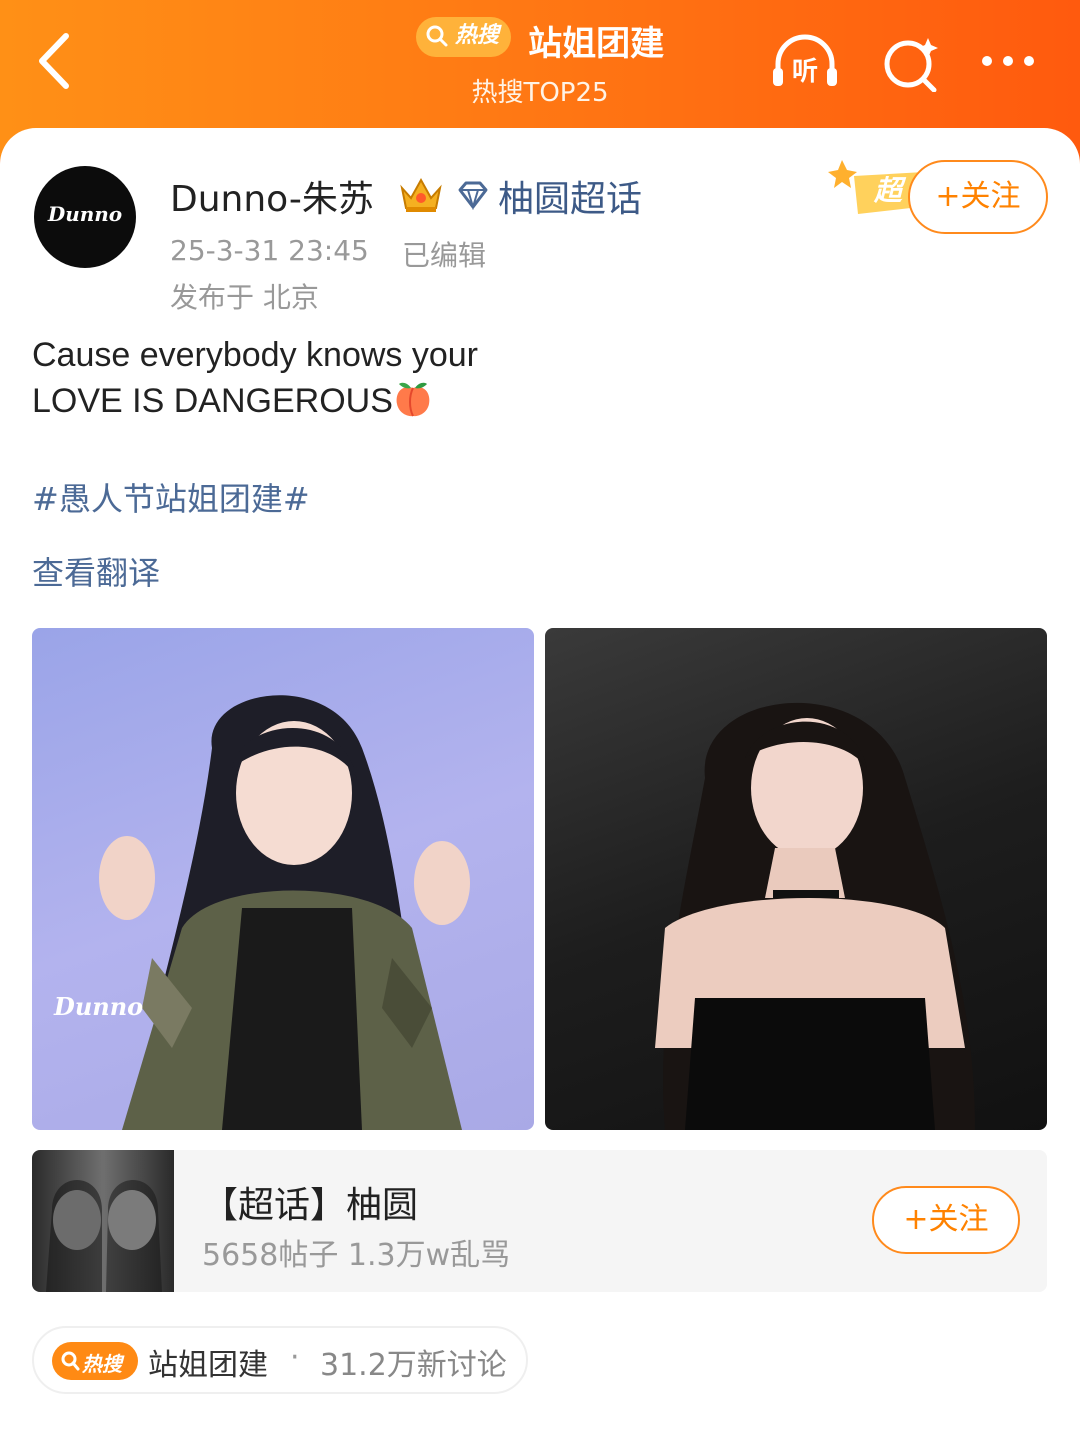 The image size is (1080, 1440). What do you see at coordinates (913, 63) in the screenshot?
I see `ai-search-icon` at bounding box center [913, 63].